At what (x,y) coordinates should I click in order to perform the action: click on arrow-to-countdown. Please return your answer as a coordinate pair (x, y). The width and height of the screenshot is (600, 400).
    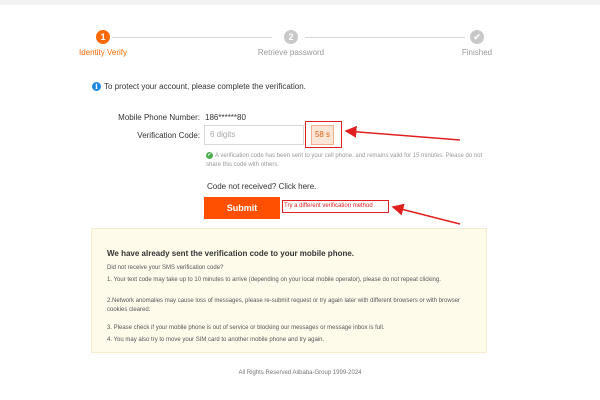
    Looking at the image, I should click on (402, 133).